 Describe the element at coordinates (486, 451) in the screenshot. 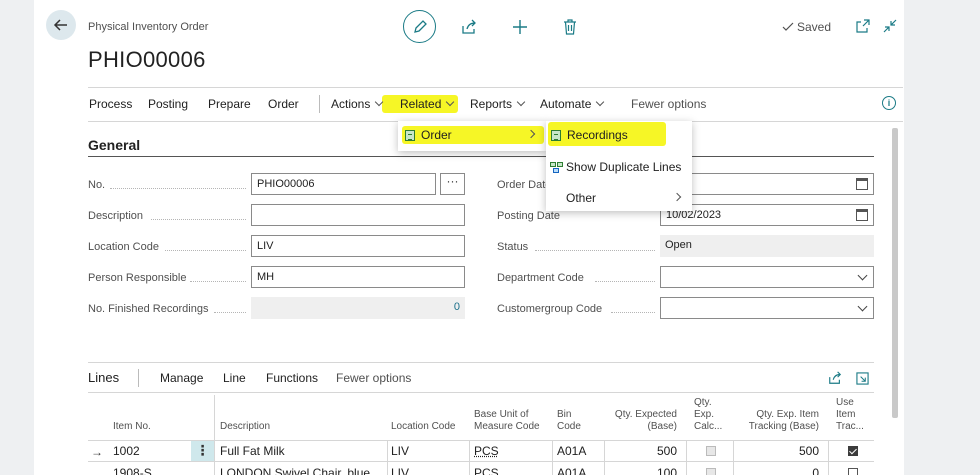

I see `row1-uom: PCS` at that location.